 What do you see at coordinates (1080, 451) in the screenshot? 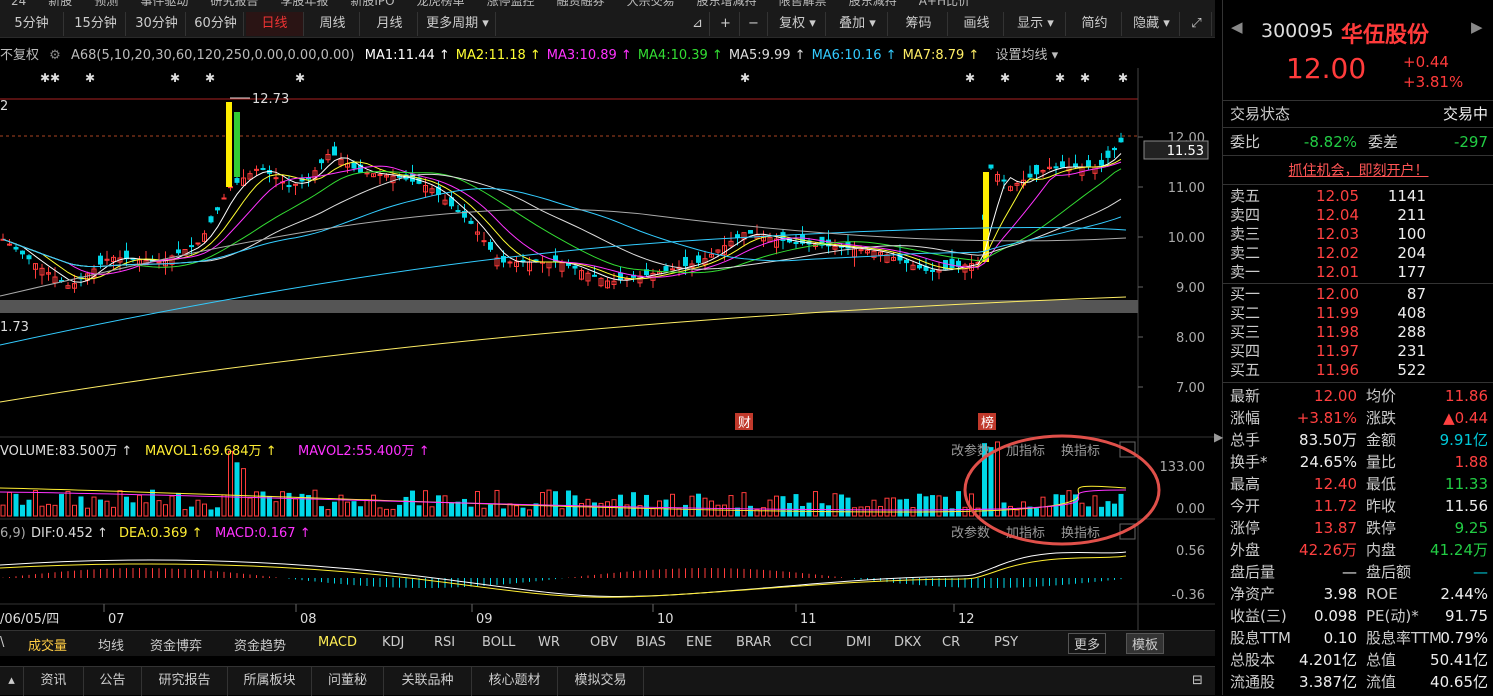
I see `vol-param-button: 换指标` at bounding box center [1080, 451].